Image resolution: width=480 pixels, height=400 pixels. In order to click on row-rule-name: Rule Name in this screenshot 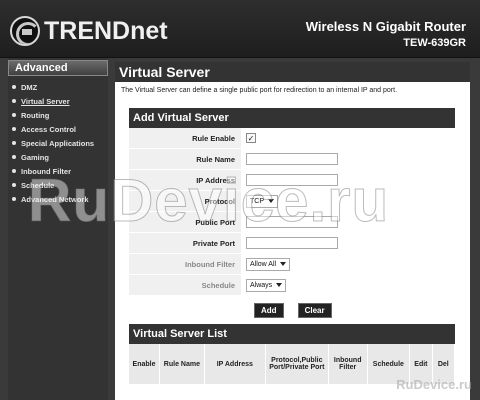, I will do `click(292, 159)`.